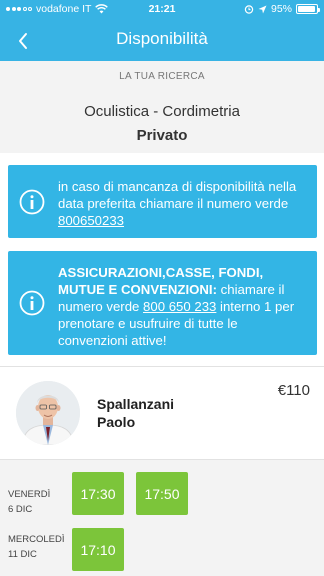  Describe the element at coordinates (135, 413) in the screenshot. I see `doctor-name: Spallanzani Paolo` at that location.